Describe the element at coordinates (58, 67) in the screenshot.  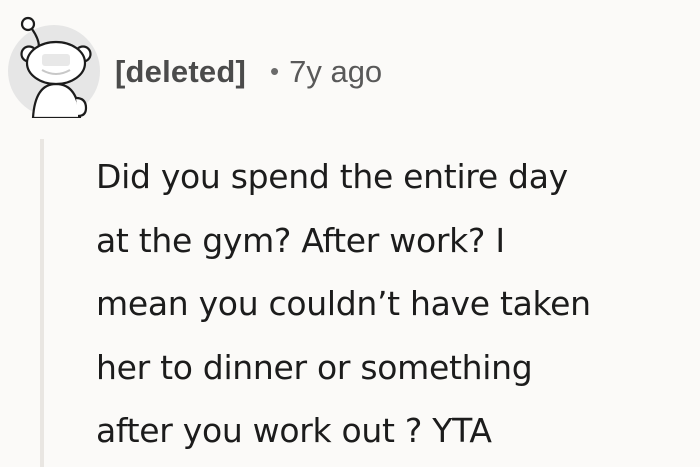
I see `snoo-avatar-icon` at that location.